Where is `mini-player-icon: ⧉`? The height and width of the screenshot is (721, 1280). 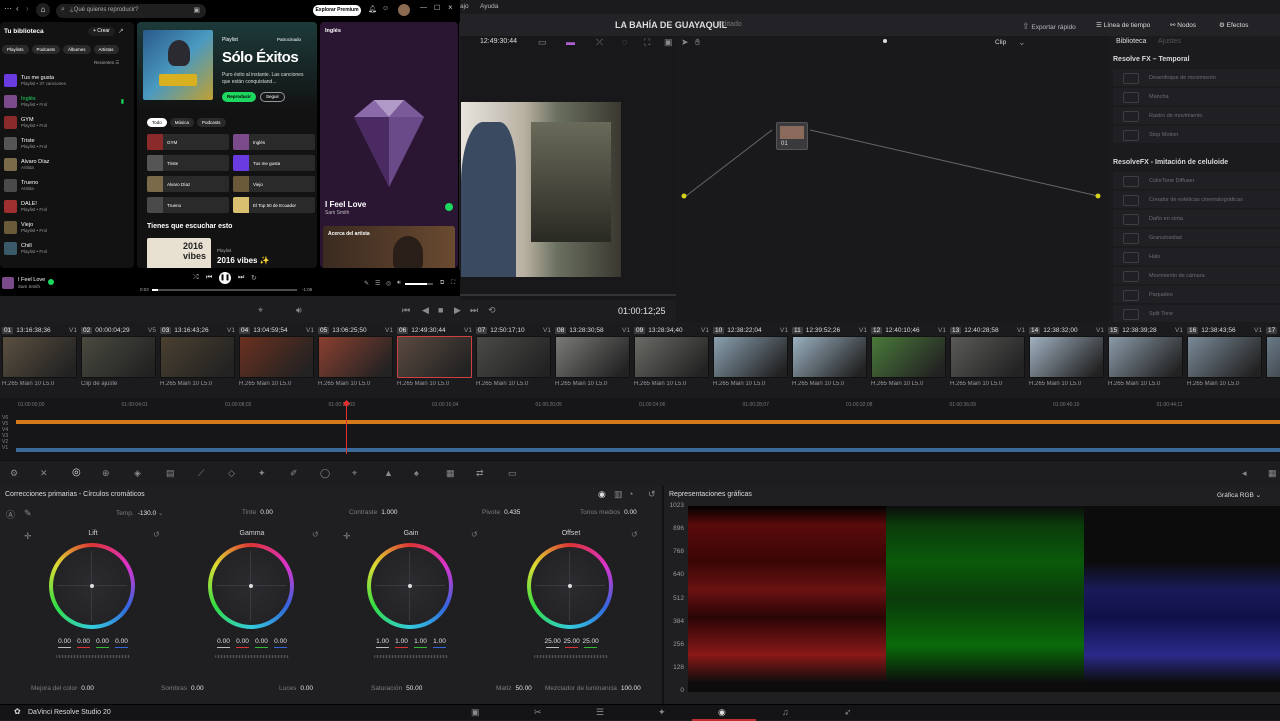
mini-player-icon: ⧉ is located at coordinates (442, 283).